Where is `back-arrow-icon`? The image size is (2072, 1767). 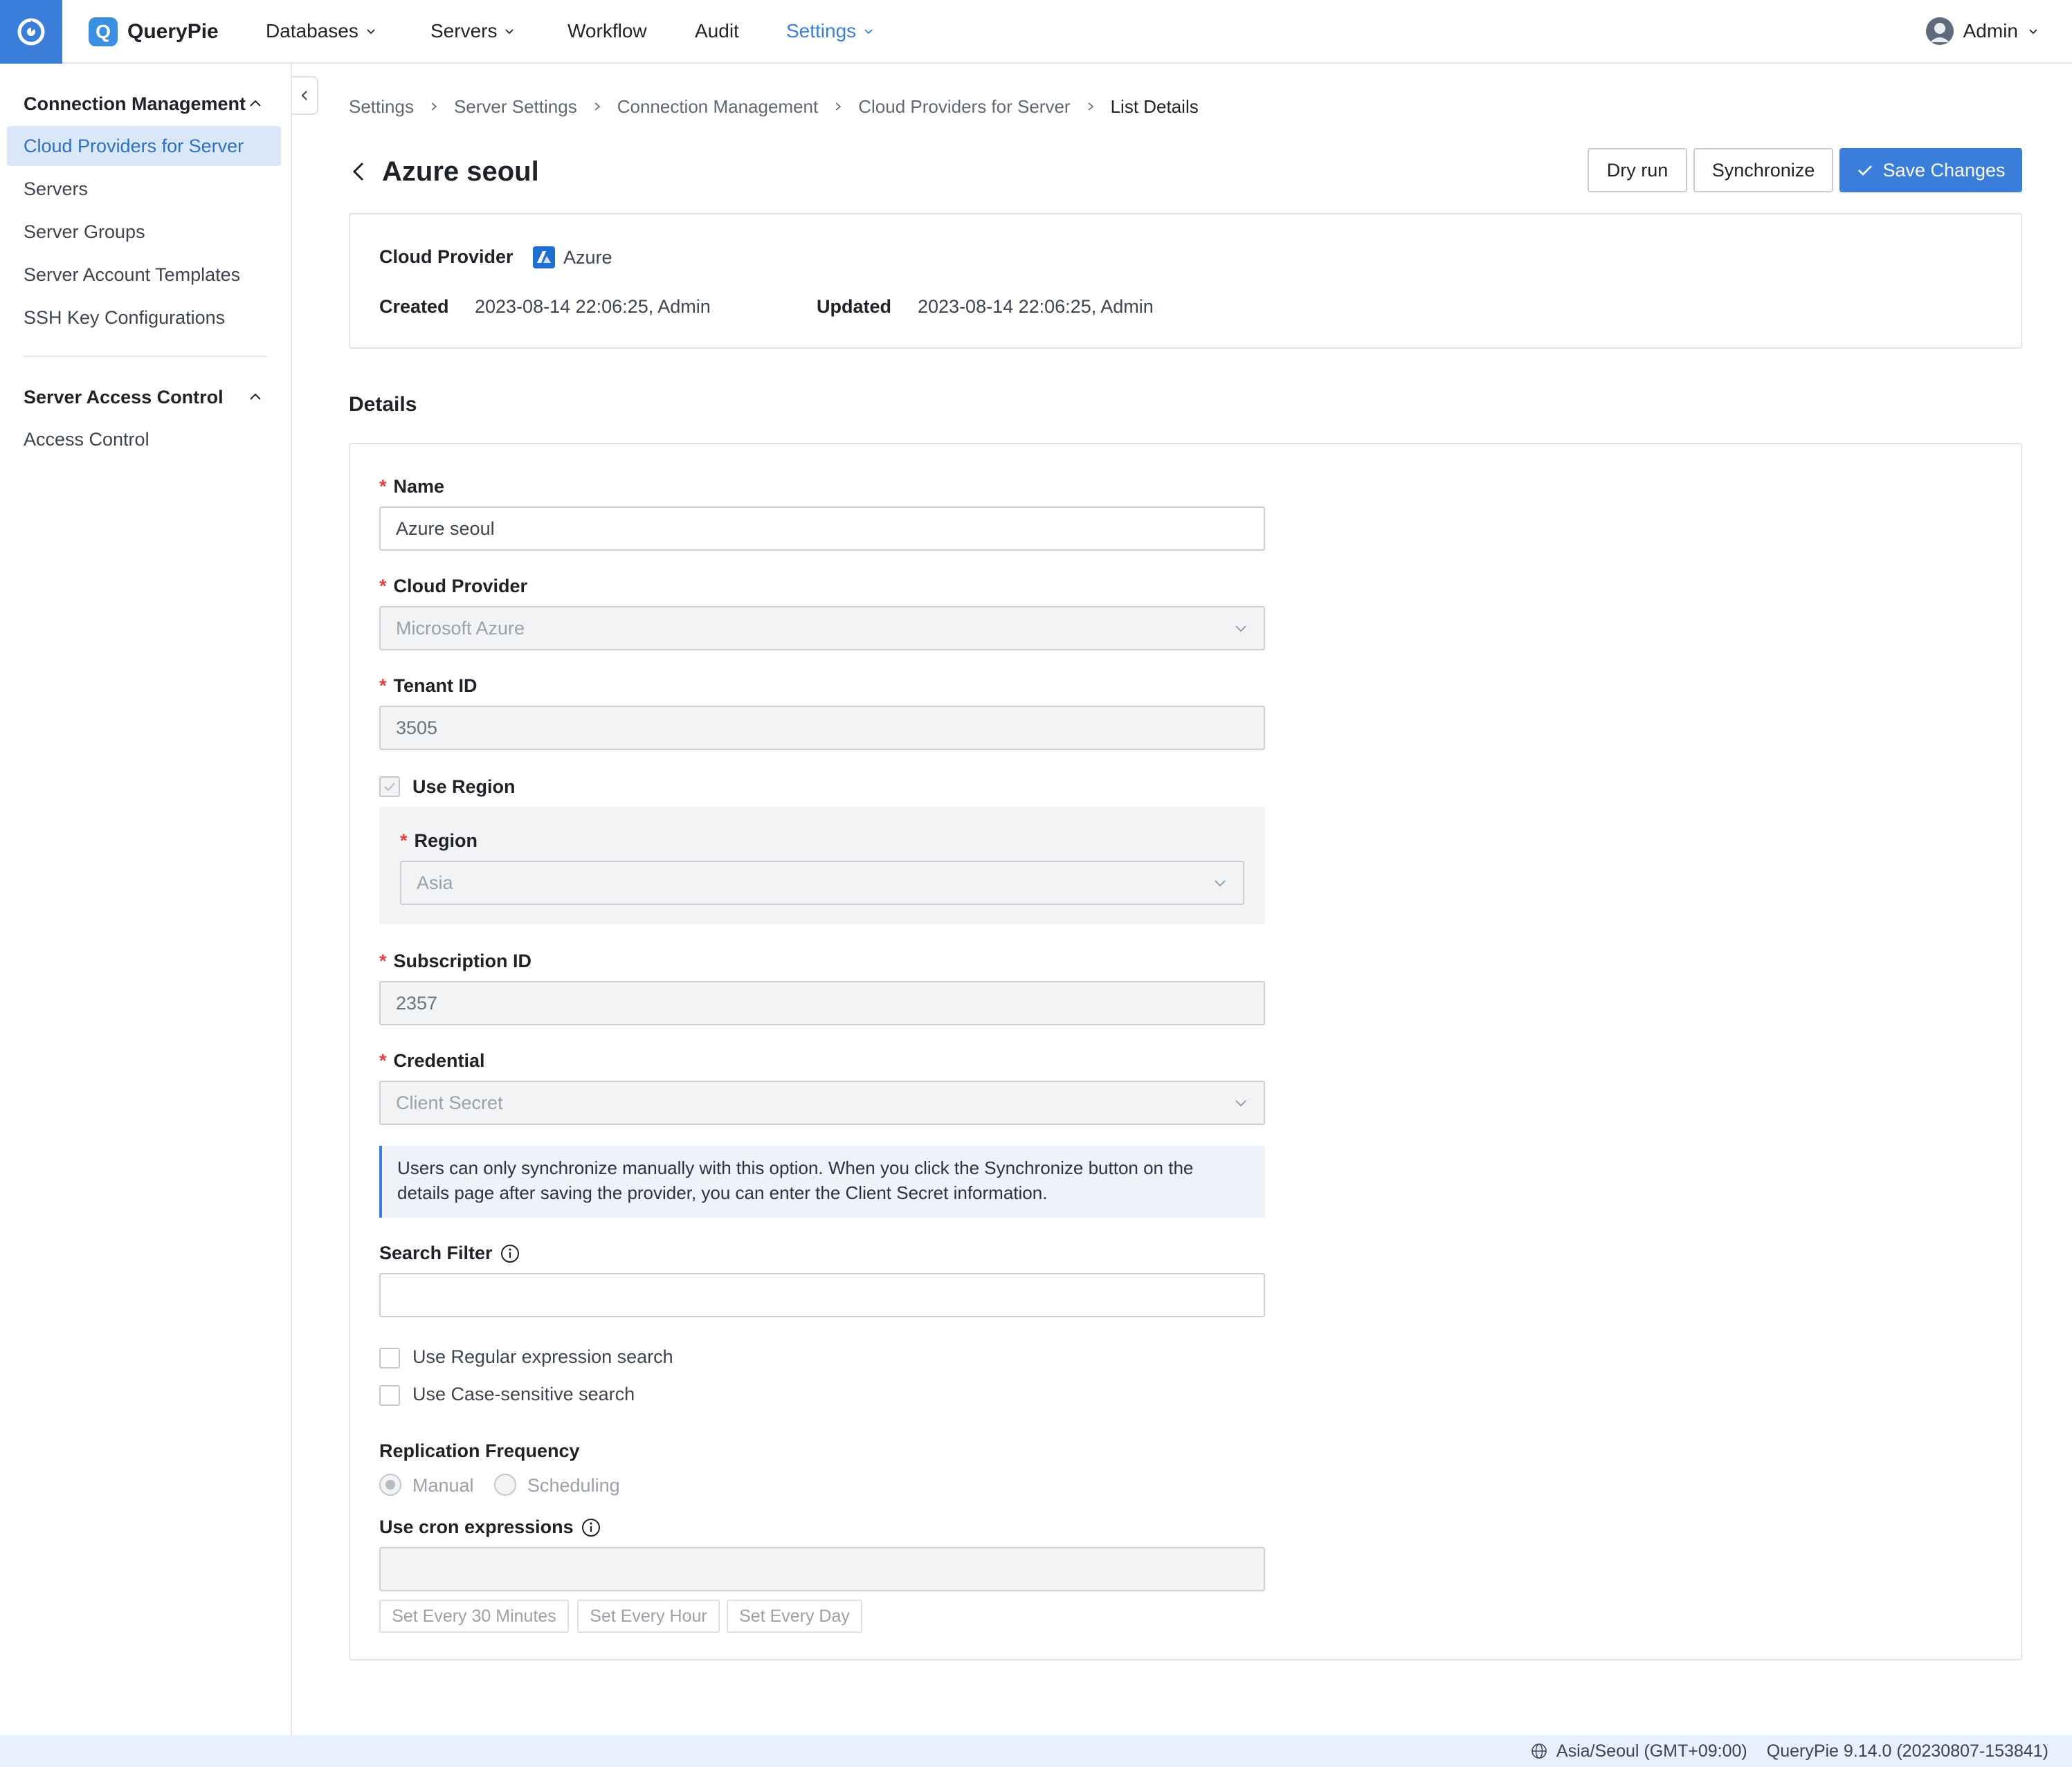
back-arrow-icon is located at coordinates (359, 171).